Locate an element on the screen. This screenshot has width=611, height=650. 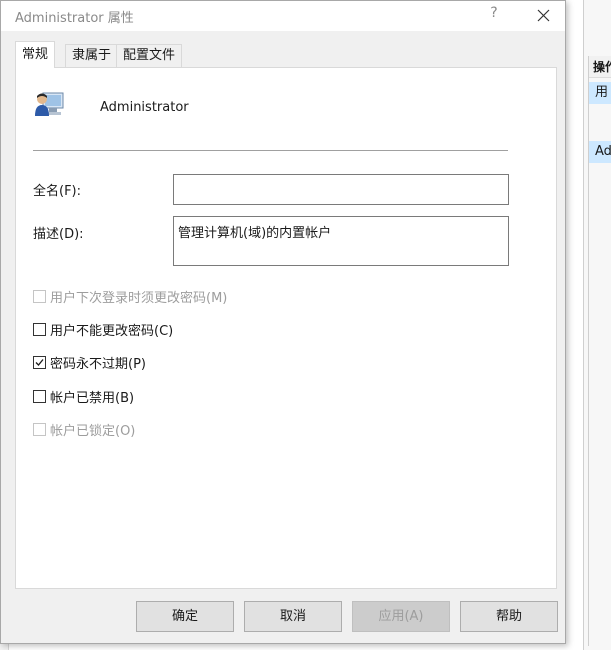
header-separator is located at coordinates (270, 150).